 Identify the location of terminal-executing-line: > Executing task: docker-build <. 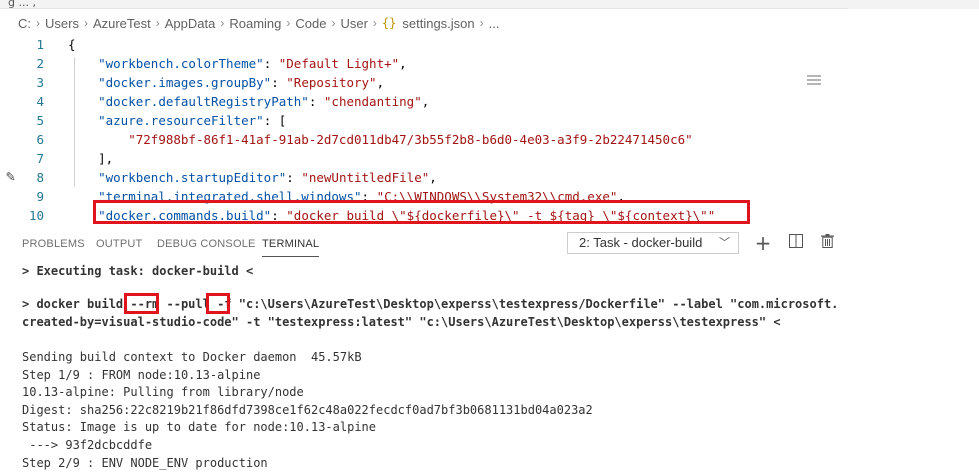
(138, 271).